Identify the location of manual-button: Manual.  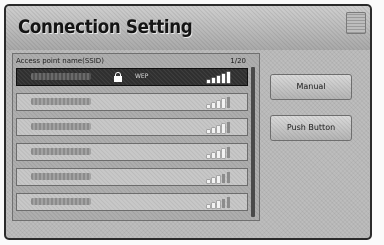
(311, 87).